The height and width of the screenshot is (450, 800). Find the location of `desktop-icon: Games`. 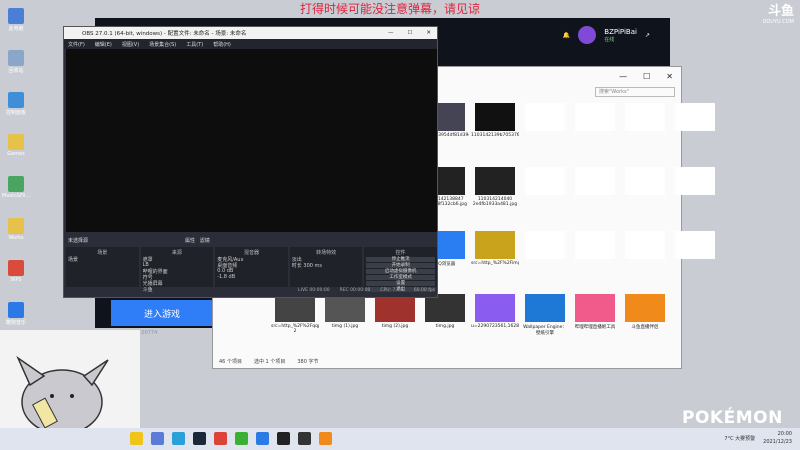

desktop-icon: Games is located at coordinates (16, 145).